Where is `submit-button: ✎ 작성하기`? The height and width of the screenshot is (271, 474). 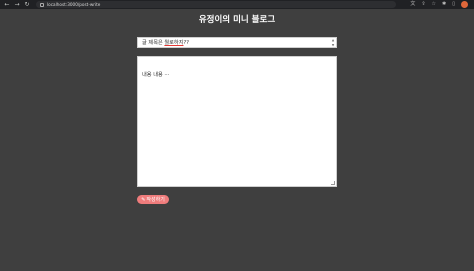 submit-button: ✎ 작성하기 is located at coordinates (153, 199).